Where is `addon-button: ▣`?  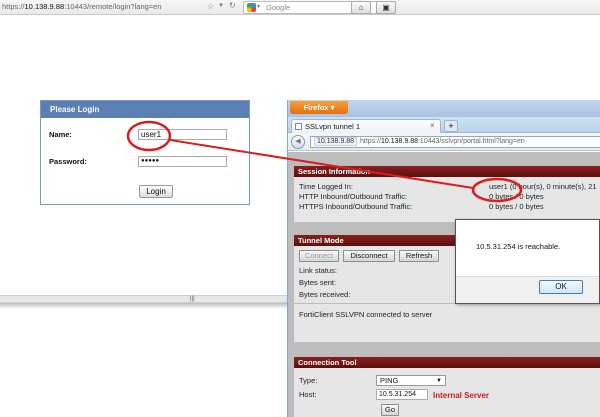 addon-button: ▣ is located at coordinates (386, 7).